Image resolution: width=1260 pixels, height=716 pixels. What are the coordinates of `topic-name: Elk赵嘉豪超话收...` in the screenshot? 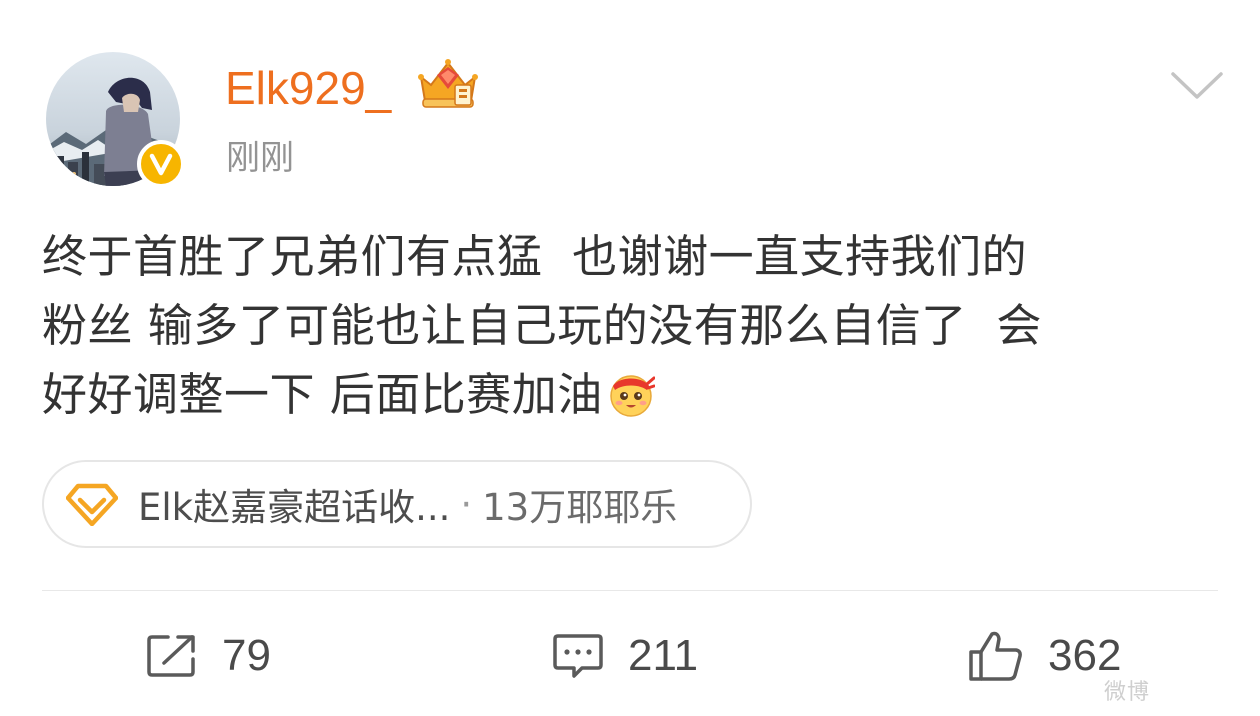 It's located at (294, 507).